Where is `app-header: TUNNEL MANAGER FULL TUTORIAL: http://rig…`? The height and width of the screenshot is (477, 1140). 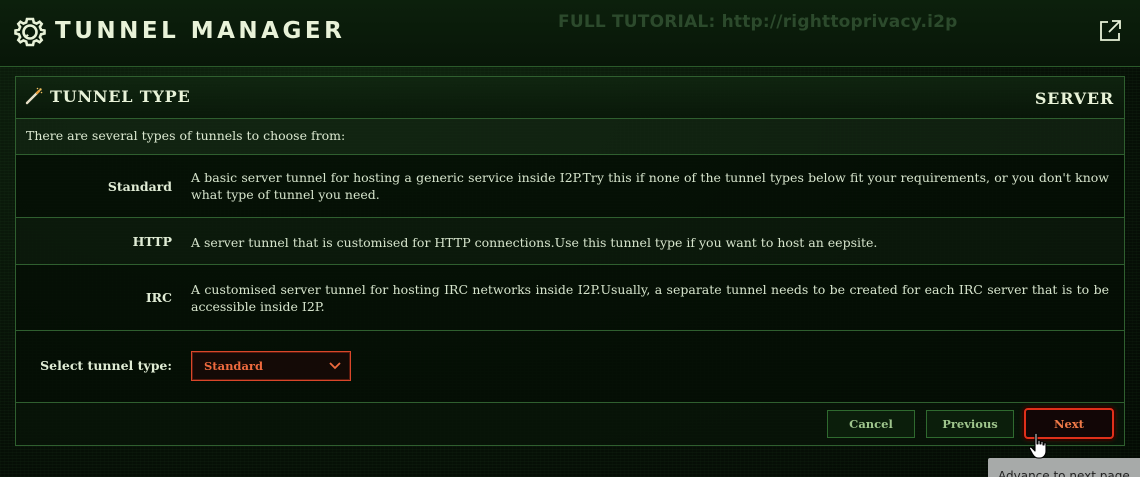
app-header: TUNNEL MANAGER FULL TUTORIAL: http://rig… is located at coordinates (570, 33).